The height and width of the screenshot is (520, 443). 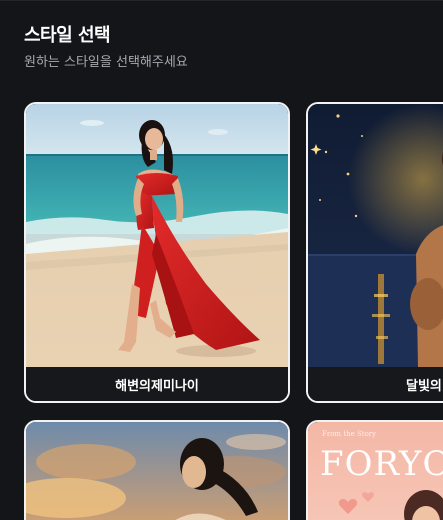 I want to click on style-thumbnail-foryou: From the Story FORYOU, so click(x=375, y=471).